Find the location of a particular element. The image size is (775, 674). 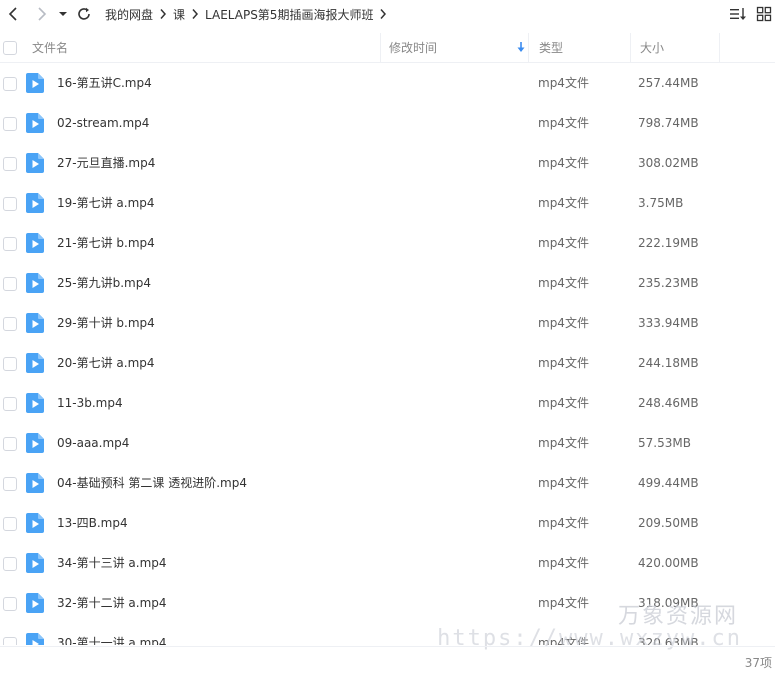

file-row: 21-第七讲 b.mp4 mp4文件 222.19MB is located at coordinates (387, 243).